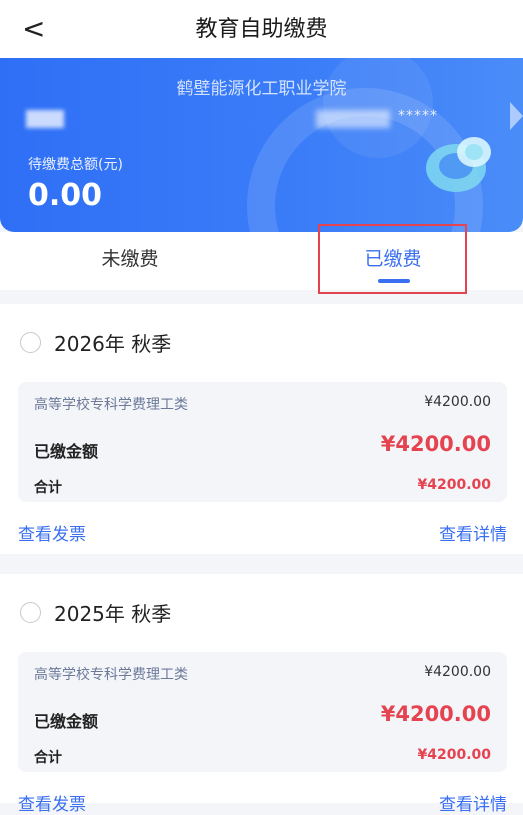  What do you see at coordinates (113, 614) in the screenshot?
I see `term-label: 2025年 秋季` at bounding box center [113, 614].